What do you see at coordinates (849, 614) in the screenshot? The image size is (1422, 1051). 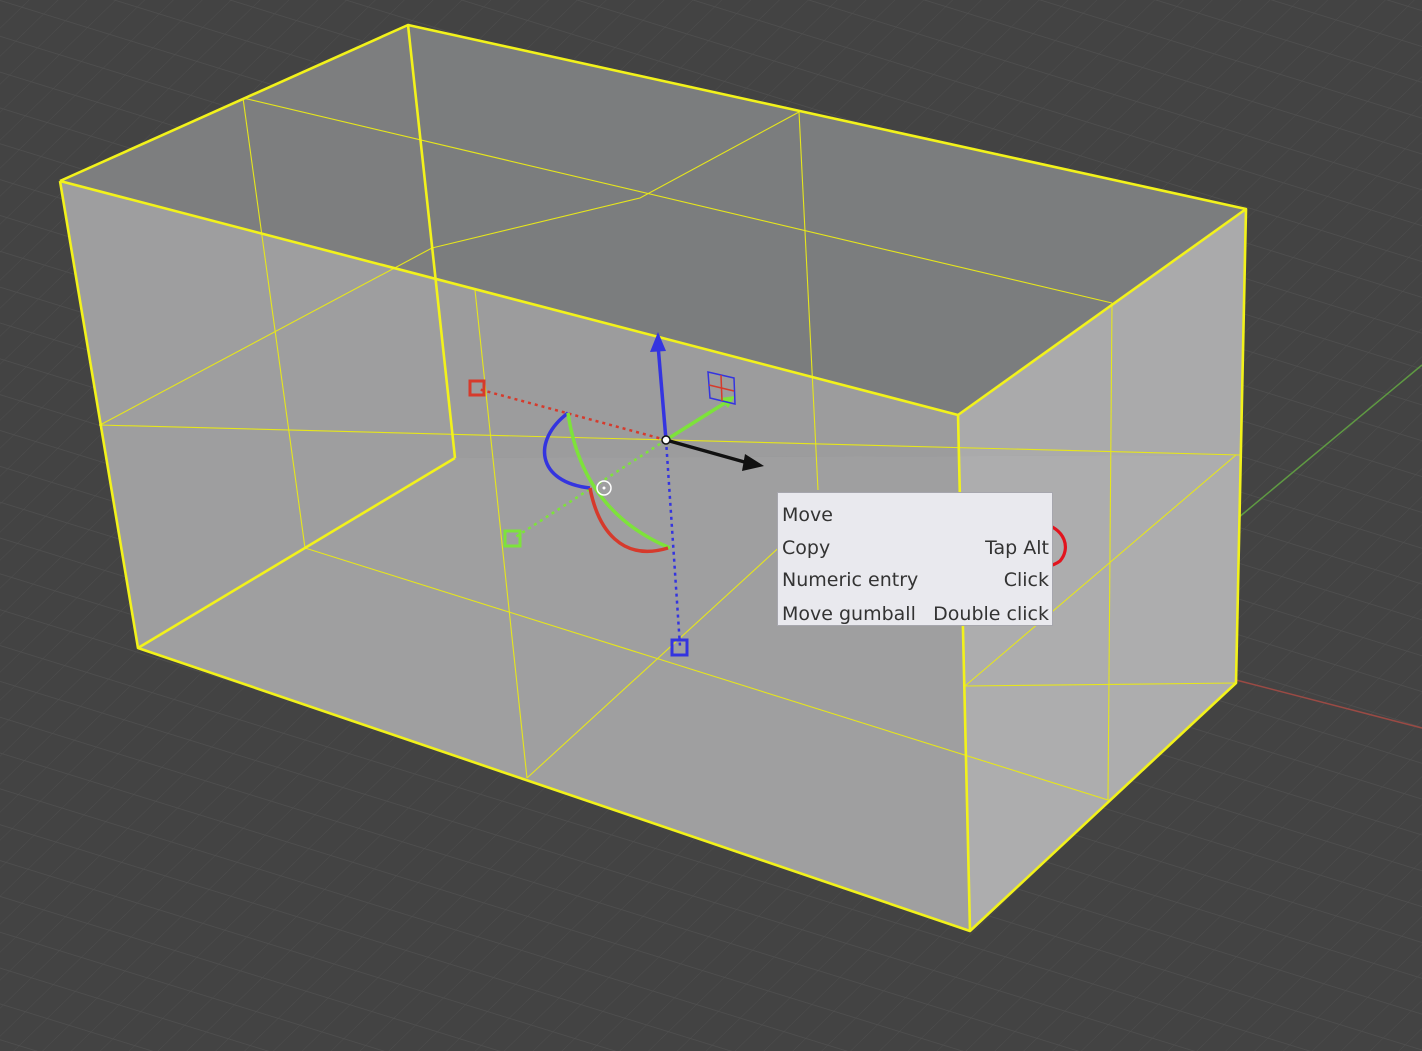 I see `tooltip-action: Move gumball` at bounding box center [849, 614].